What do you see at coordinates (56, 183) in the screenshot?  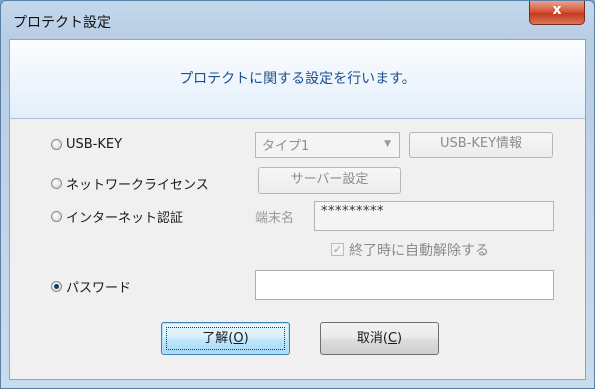 I see `radio-network-license-circle` at bounding box center [56, 183].